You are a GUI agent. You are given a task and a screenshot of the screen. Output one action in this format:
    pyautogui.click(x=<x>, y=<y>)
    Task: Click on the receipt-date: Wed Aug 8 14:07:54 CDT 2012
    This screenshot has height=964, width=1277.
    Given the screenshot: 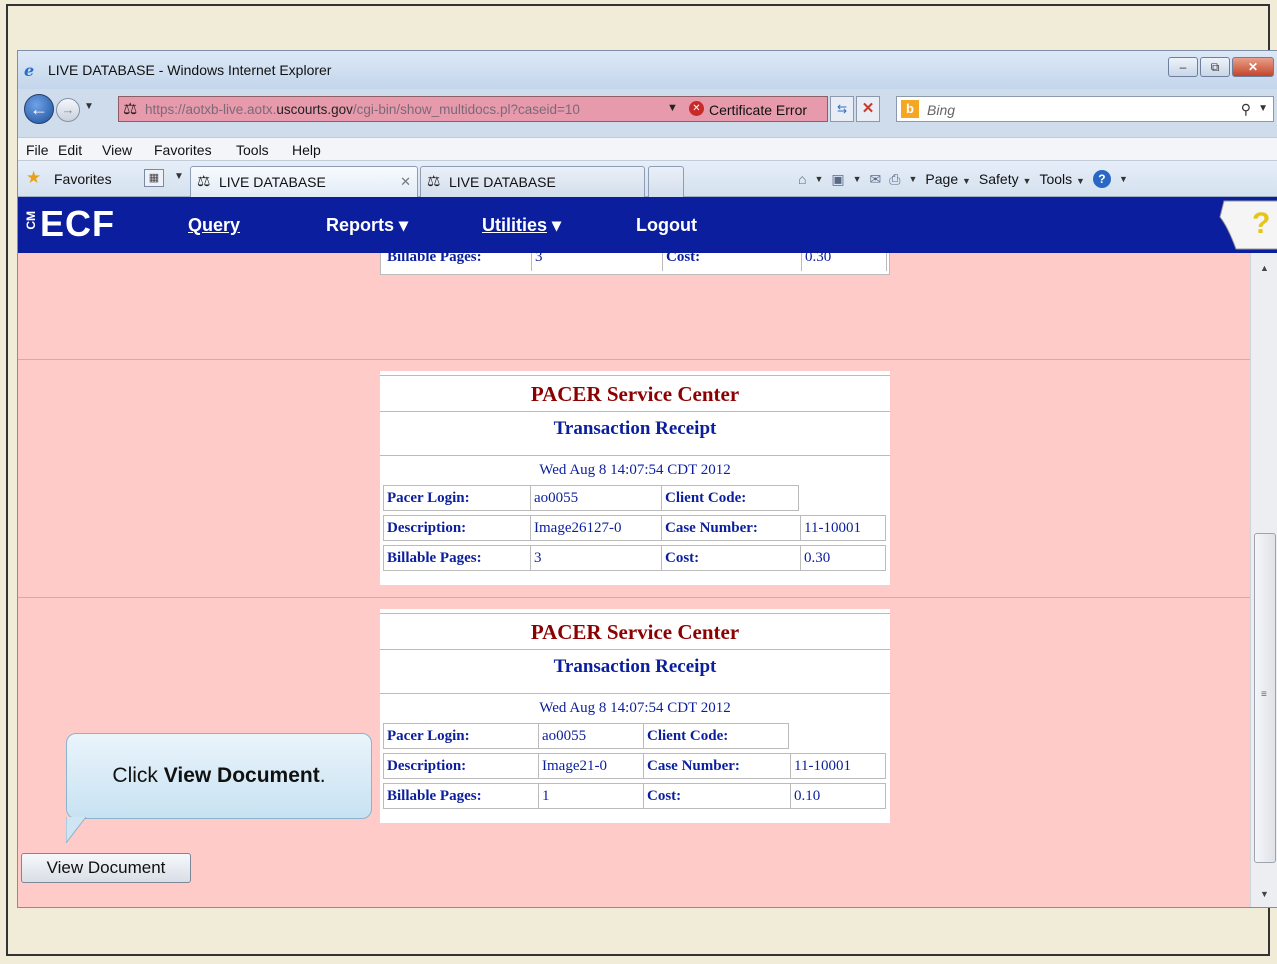 What is the action you would take?
    pyautogui.click(x=635, y=469)
    